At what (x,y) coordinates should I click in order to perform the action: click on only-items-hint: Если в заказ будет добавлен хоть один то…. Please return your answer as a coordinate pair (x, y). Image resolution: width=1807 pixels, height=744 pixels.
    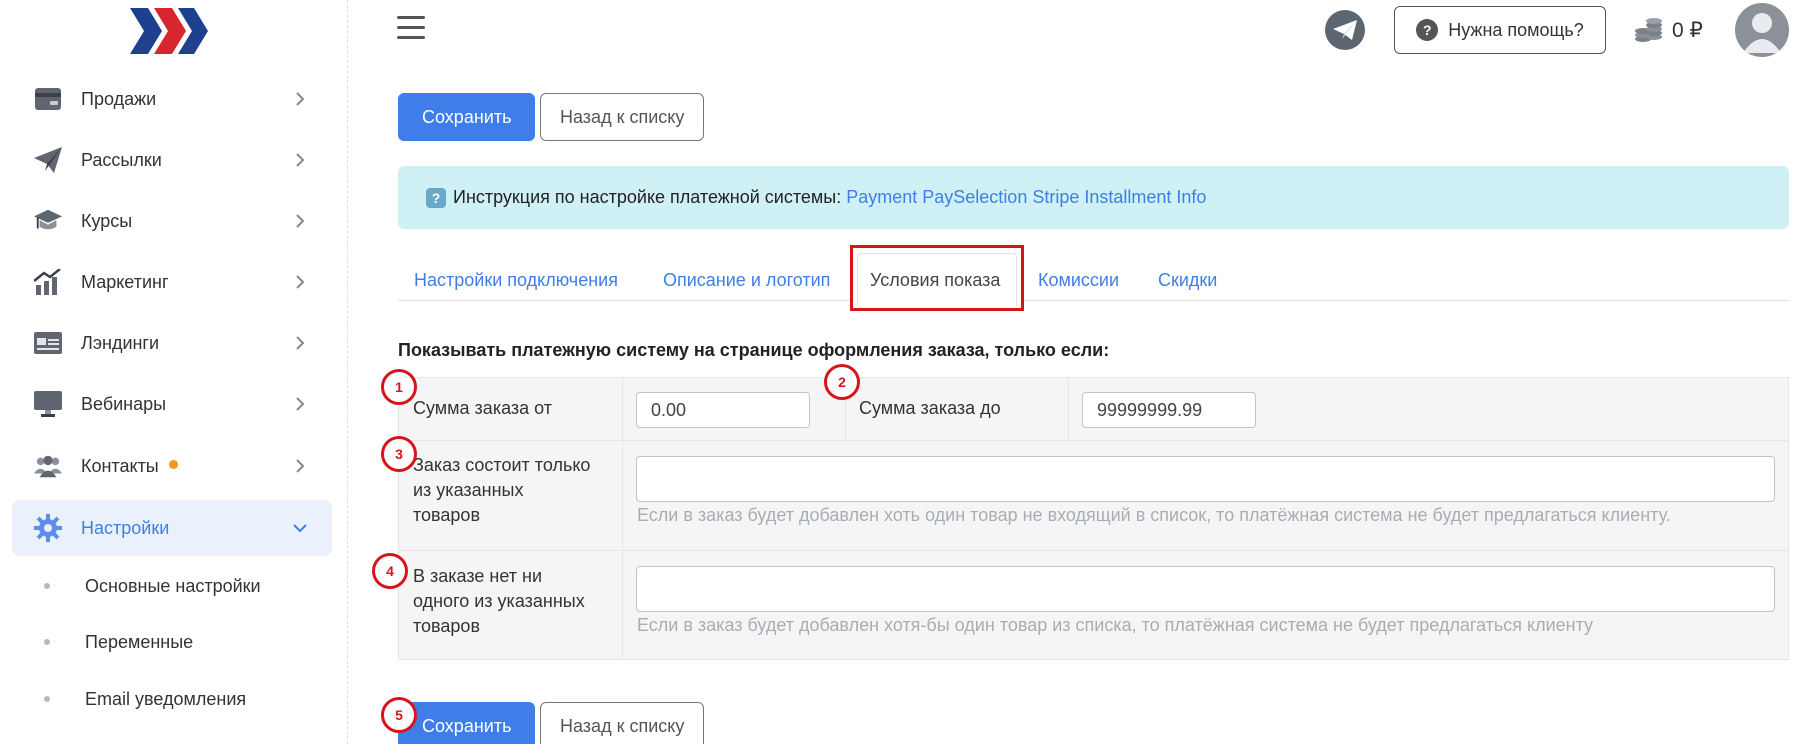
    Looking at the image, I should click on (1154, 515).